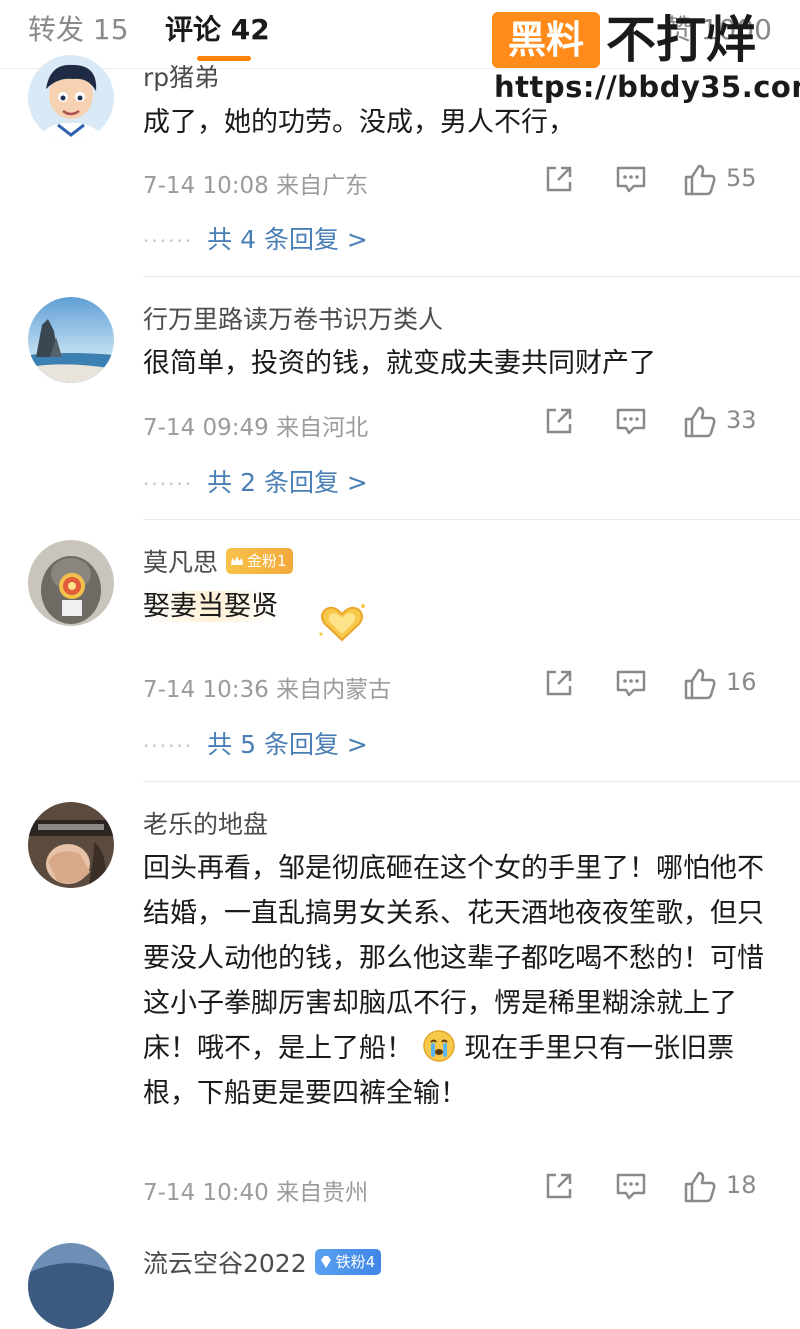  I want to click on like-count: 16, so click(741, 682).